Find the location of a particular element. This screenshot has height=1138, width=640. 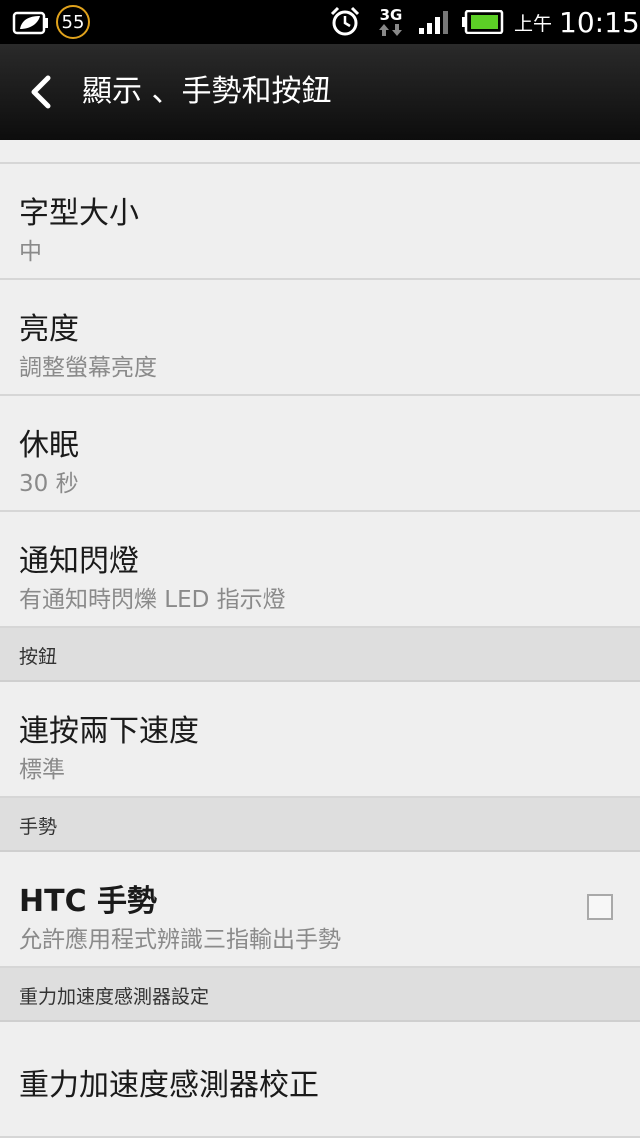

setting-htc-gestures: HTC 手勢 允許應用程式辨識三指輸出手勢 is located at coordinates (320, 910).